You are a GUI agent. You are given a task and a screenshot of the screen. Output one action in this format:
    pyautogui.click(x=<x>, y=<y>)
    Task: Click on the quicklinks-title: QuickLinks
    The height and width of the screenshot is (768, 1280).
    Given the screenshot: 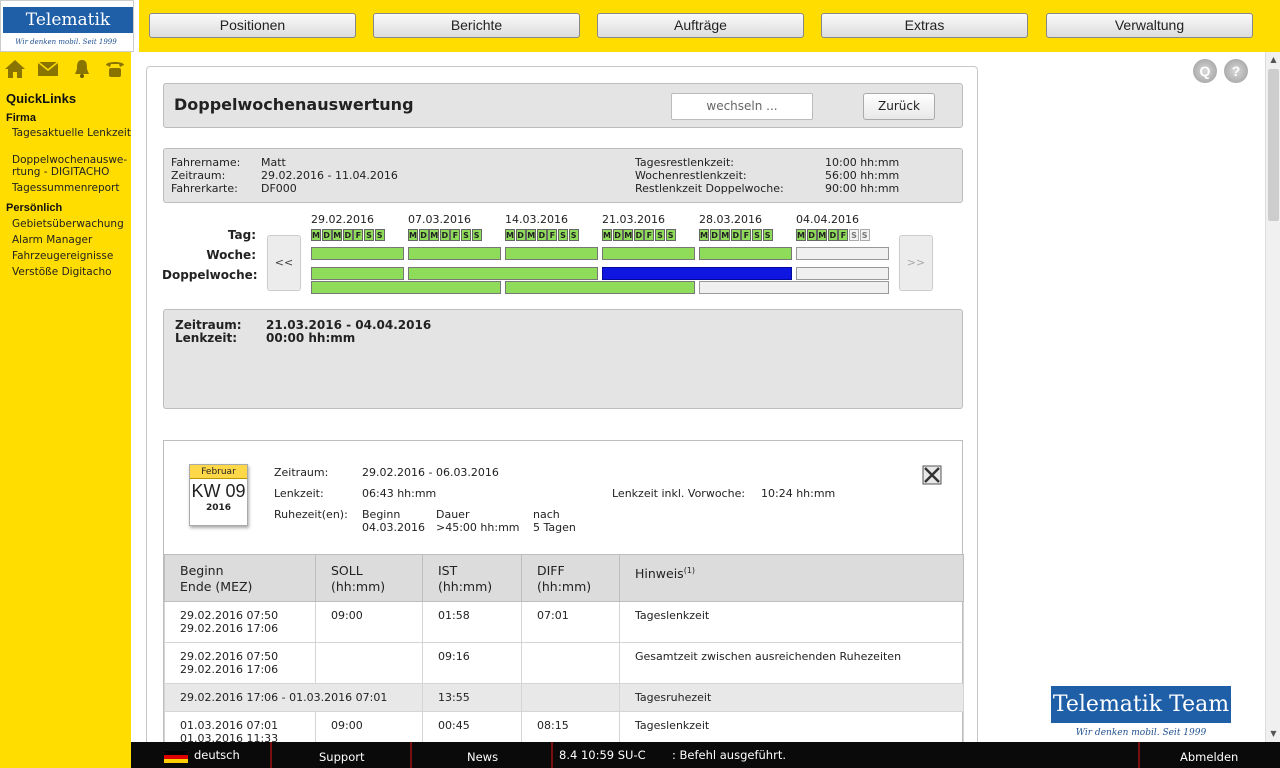 What is the action you would take?
    pyautogui.click(x=41, y=98)
    